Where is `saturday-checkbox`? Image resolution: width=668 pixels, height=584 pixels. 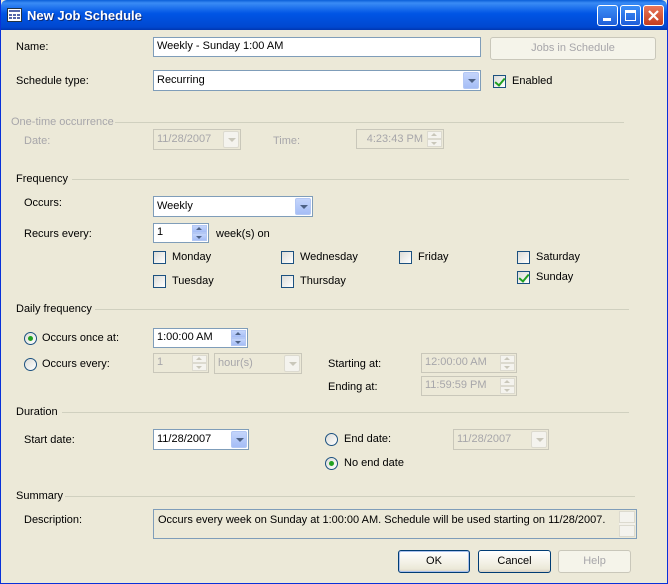
saturday-checkbox is located at coordinates (523, 257).